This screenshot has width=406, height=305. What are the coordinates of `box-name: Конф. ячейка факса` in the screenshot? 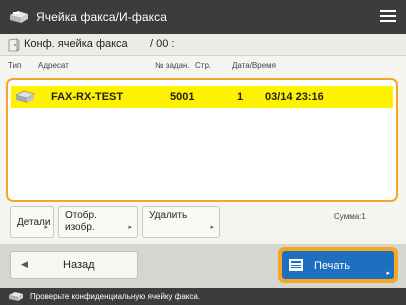 It's located at (76, 44).